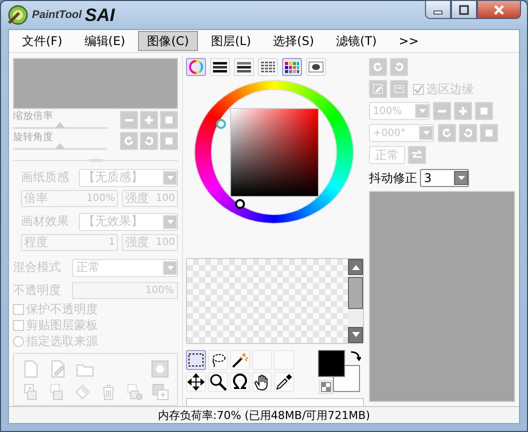  I want to click on dropdown-value: +000°, so click(389, 133).